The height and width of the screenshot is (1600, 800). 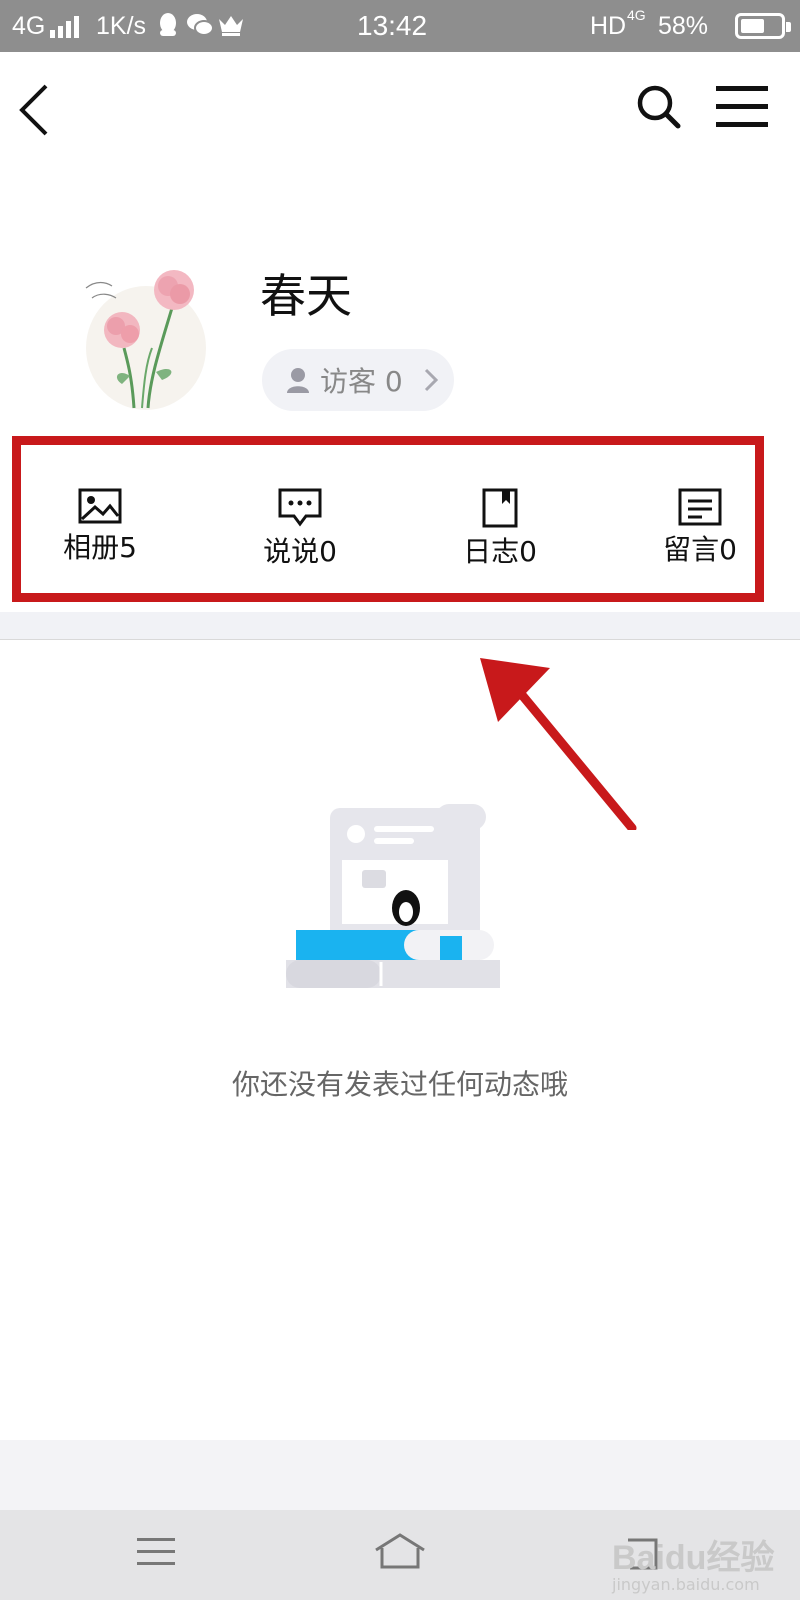 What do you see at coordinates (659, 107) in the screenshot?
I see `search-icon` at bounding box center [659, 107].